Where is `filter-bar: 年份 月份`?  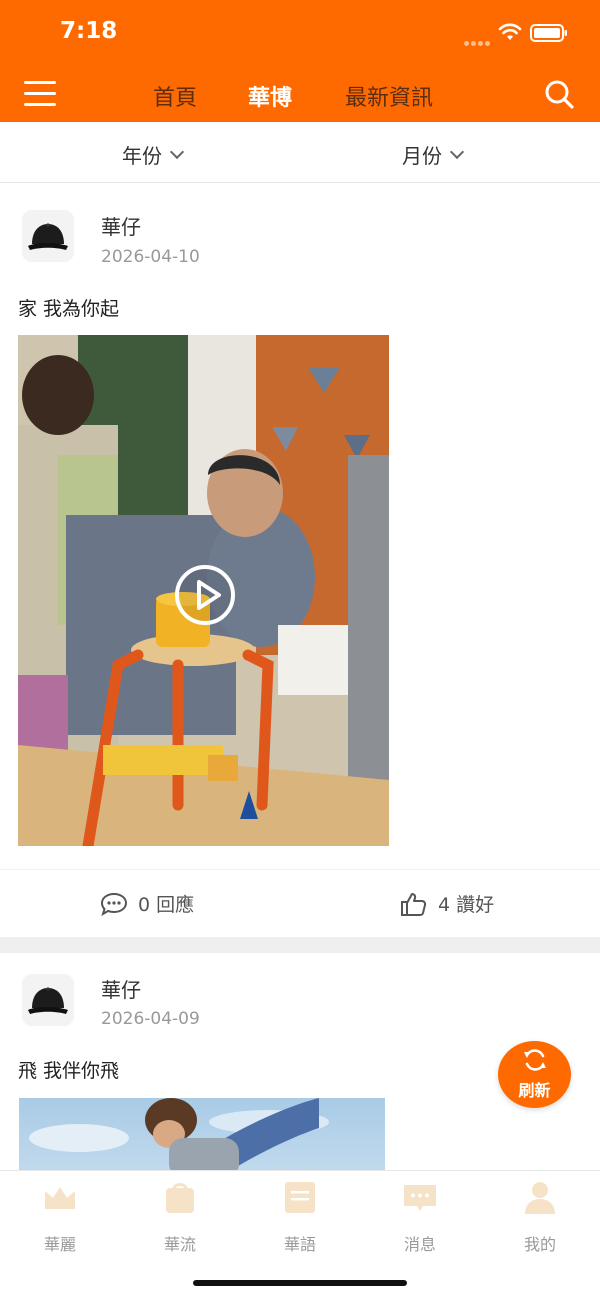
filter-bar: 年份 月份 is located at coordinates (300, 152).